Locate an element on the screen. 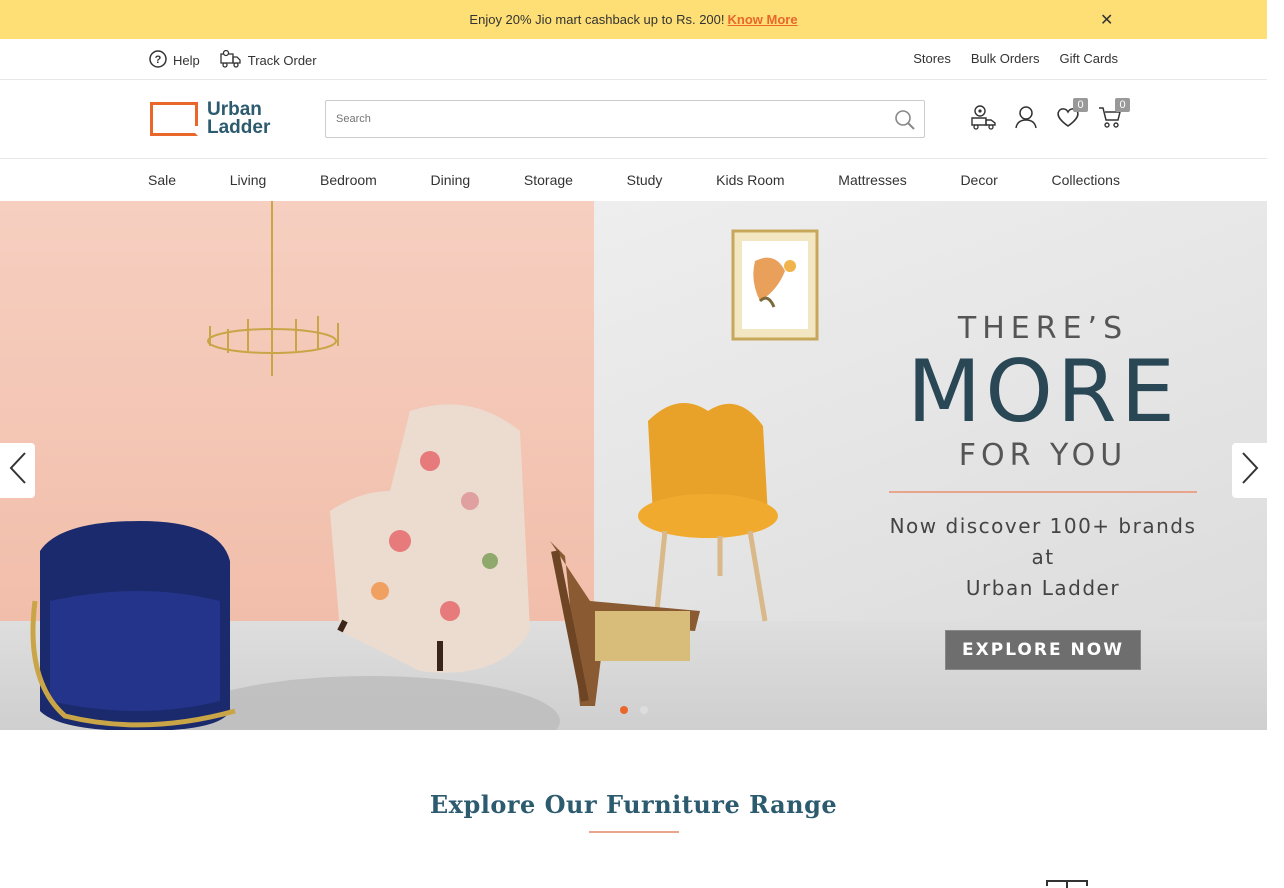 This screenshot has width=1284, height=888. nav-item-collections: Collections is located at coordinates (1085, 180).